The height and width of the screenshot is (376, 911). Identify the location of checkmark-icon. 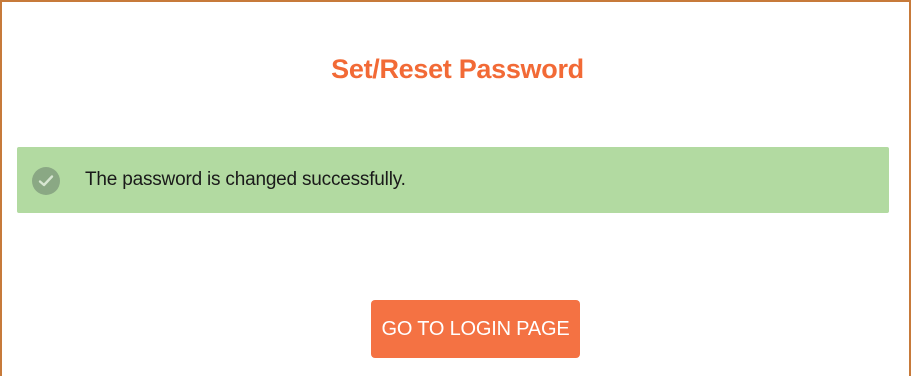
(46, 181).